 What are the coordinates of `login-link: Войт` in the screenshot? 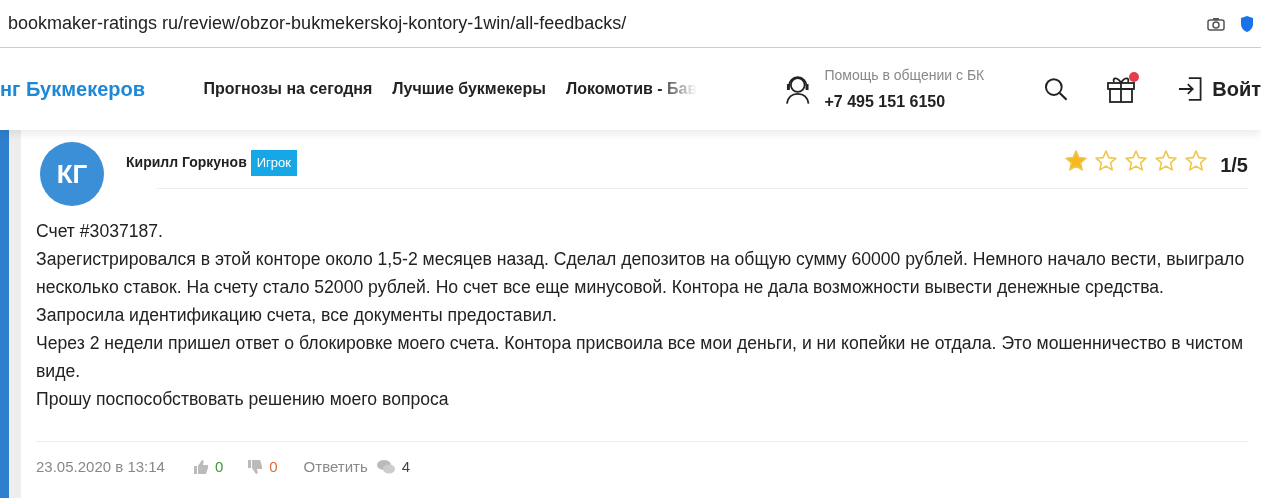 It's located at (1236, 89).